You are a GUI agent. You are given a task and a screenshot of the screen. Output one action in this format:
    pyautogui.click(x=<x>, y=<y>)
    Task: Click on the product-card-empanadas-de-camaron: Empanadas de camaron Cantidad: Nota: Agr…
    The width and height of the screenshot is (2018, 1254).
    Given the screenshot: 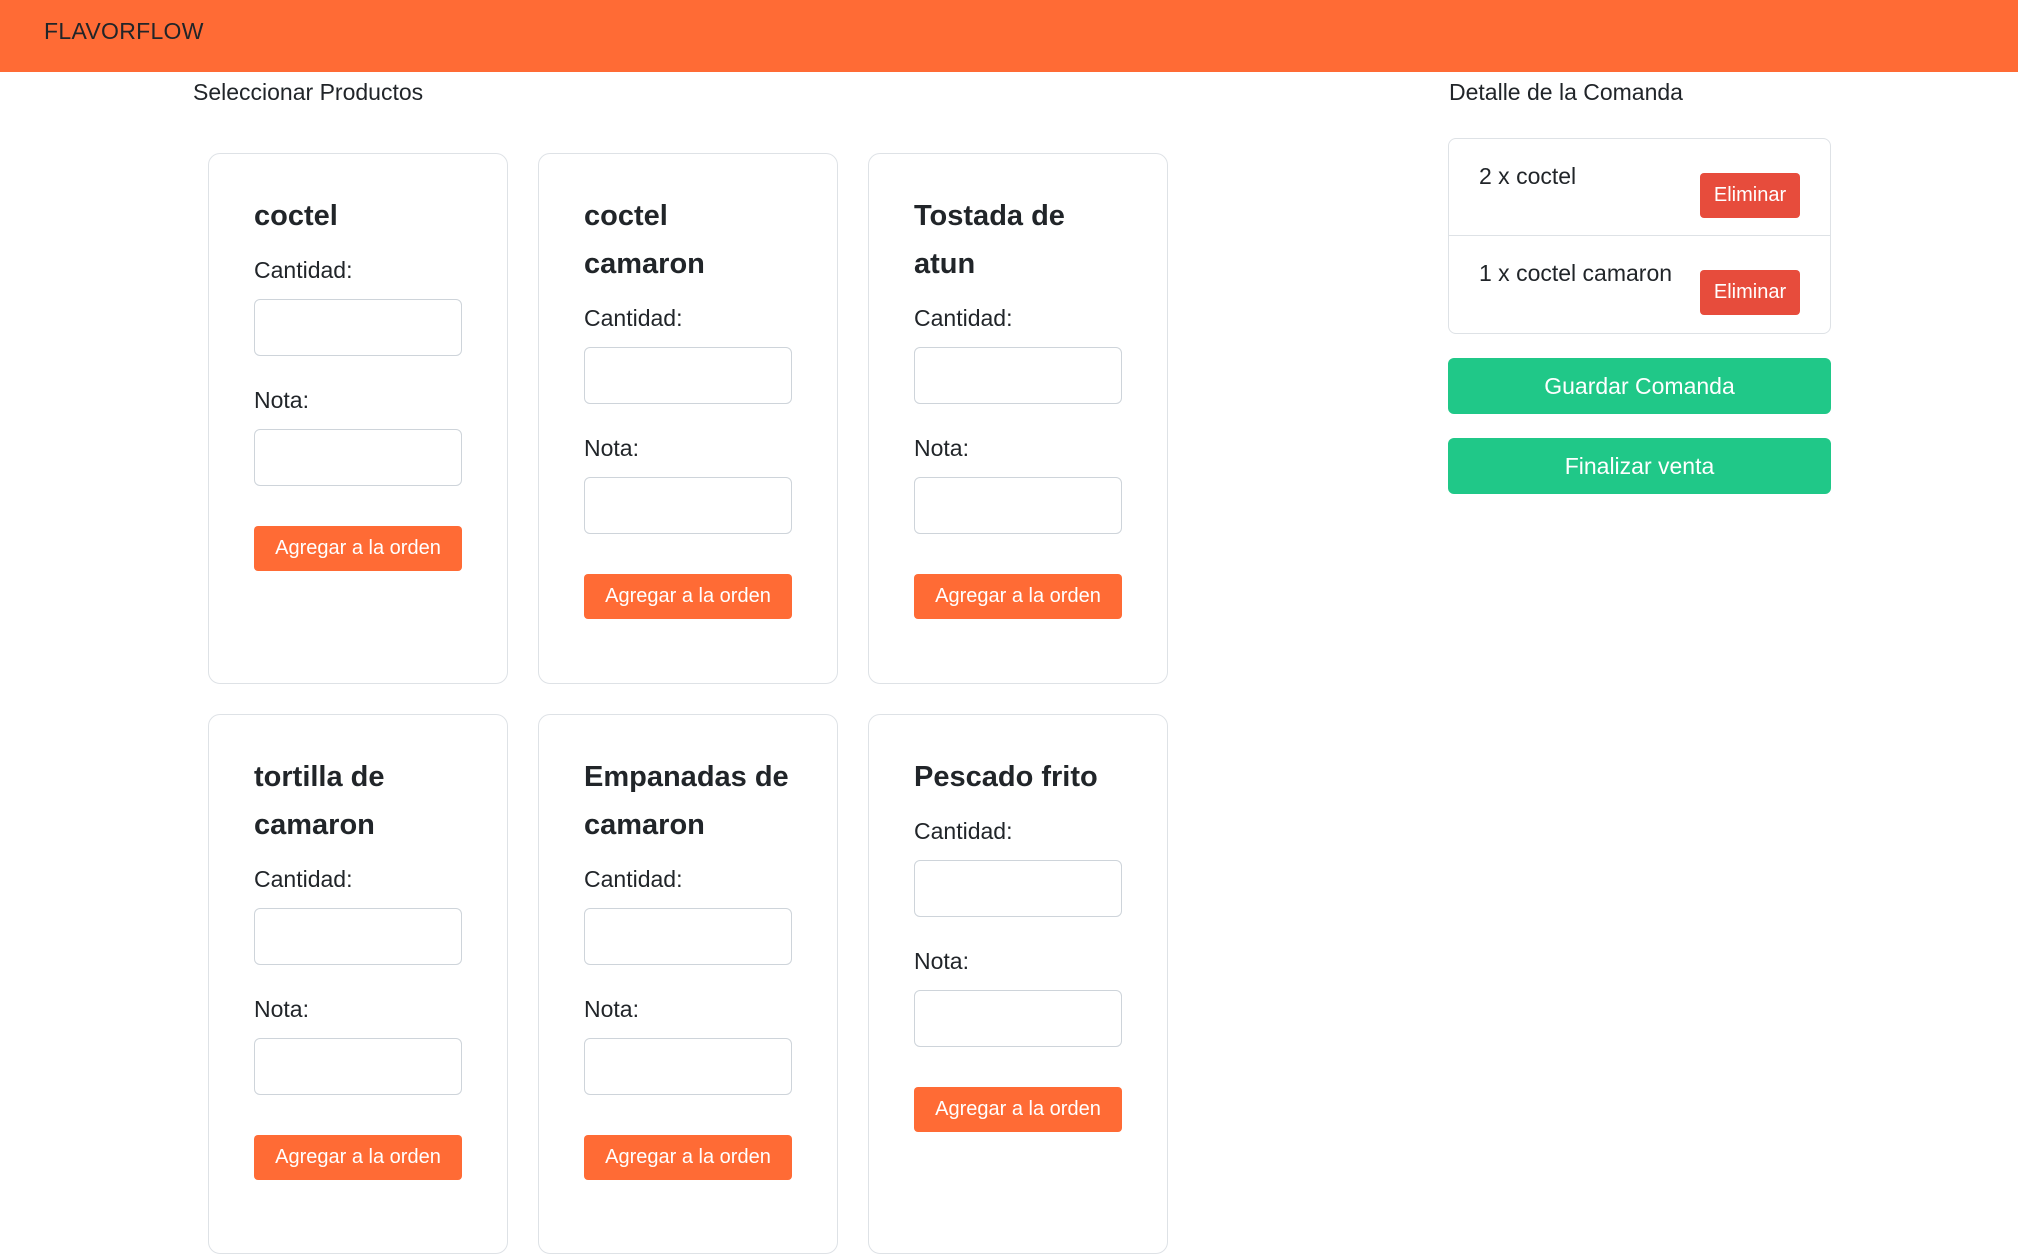 What is the action you would take?
    pyautogui.click(x=688, y=984)
    